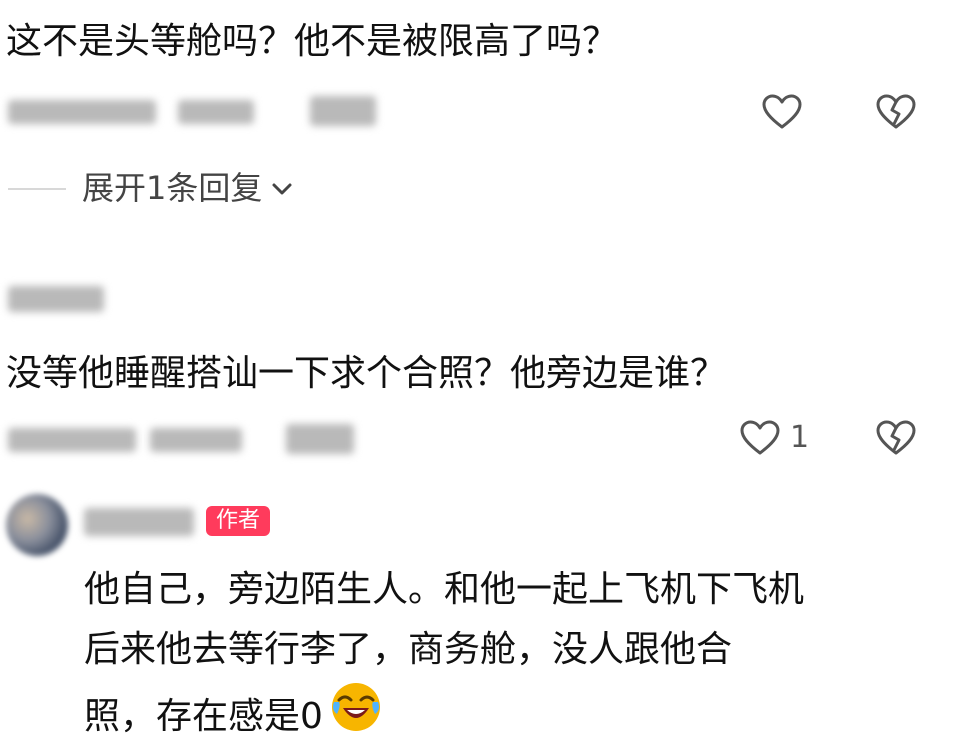 This screenshot has width=960, height=753. I want to click on author-badge: 作者, so click(238, 521).